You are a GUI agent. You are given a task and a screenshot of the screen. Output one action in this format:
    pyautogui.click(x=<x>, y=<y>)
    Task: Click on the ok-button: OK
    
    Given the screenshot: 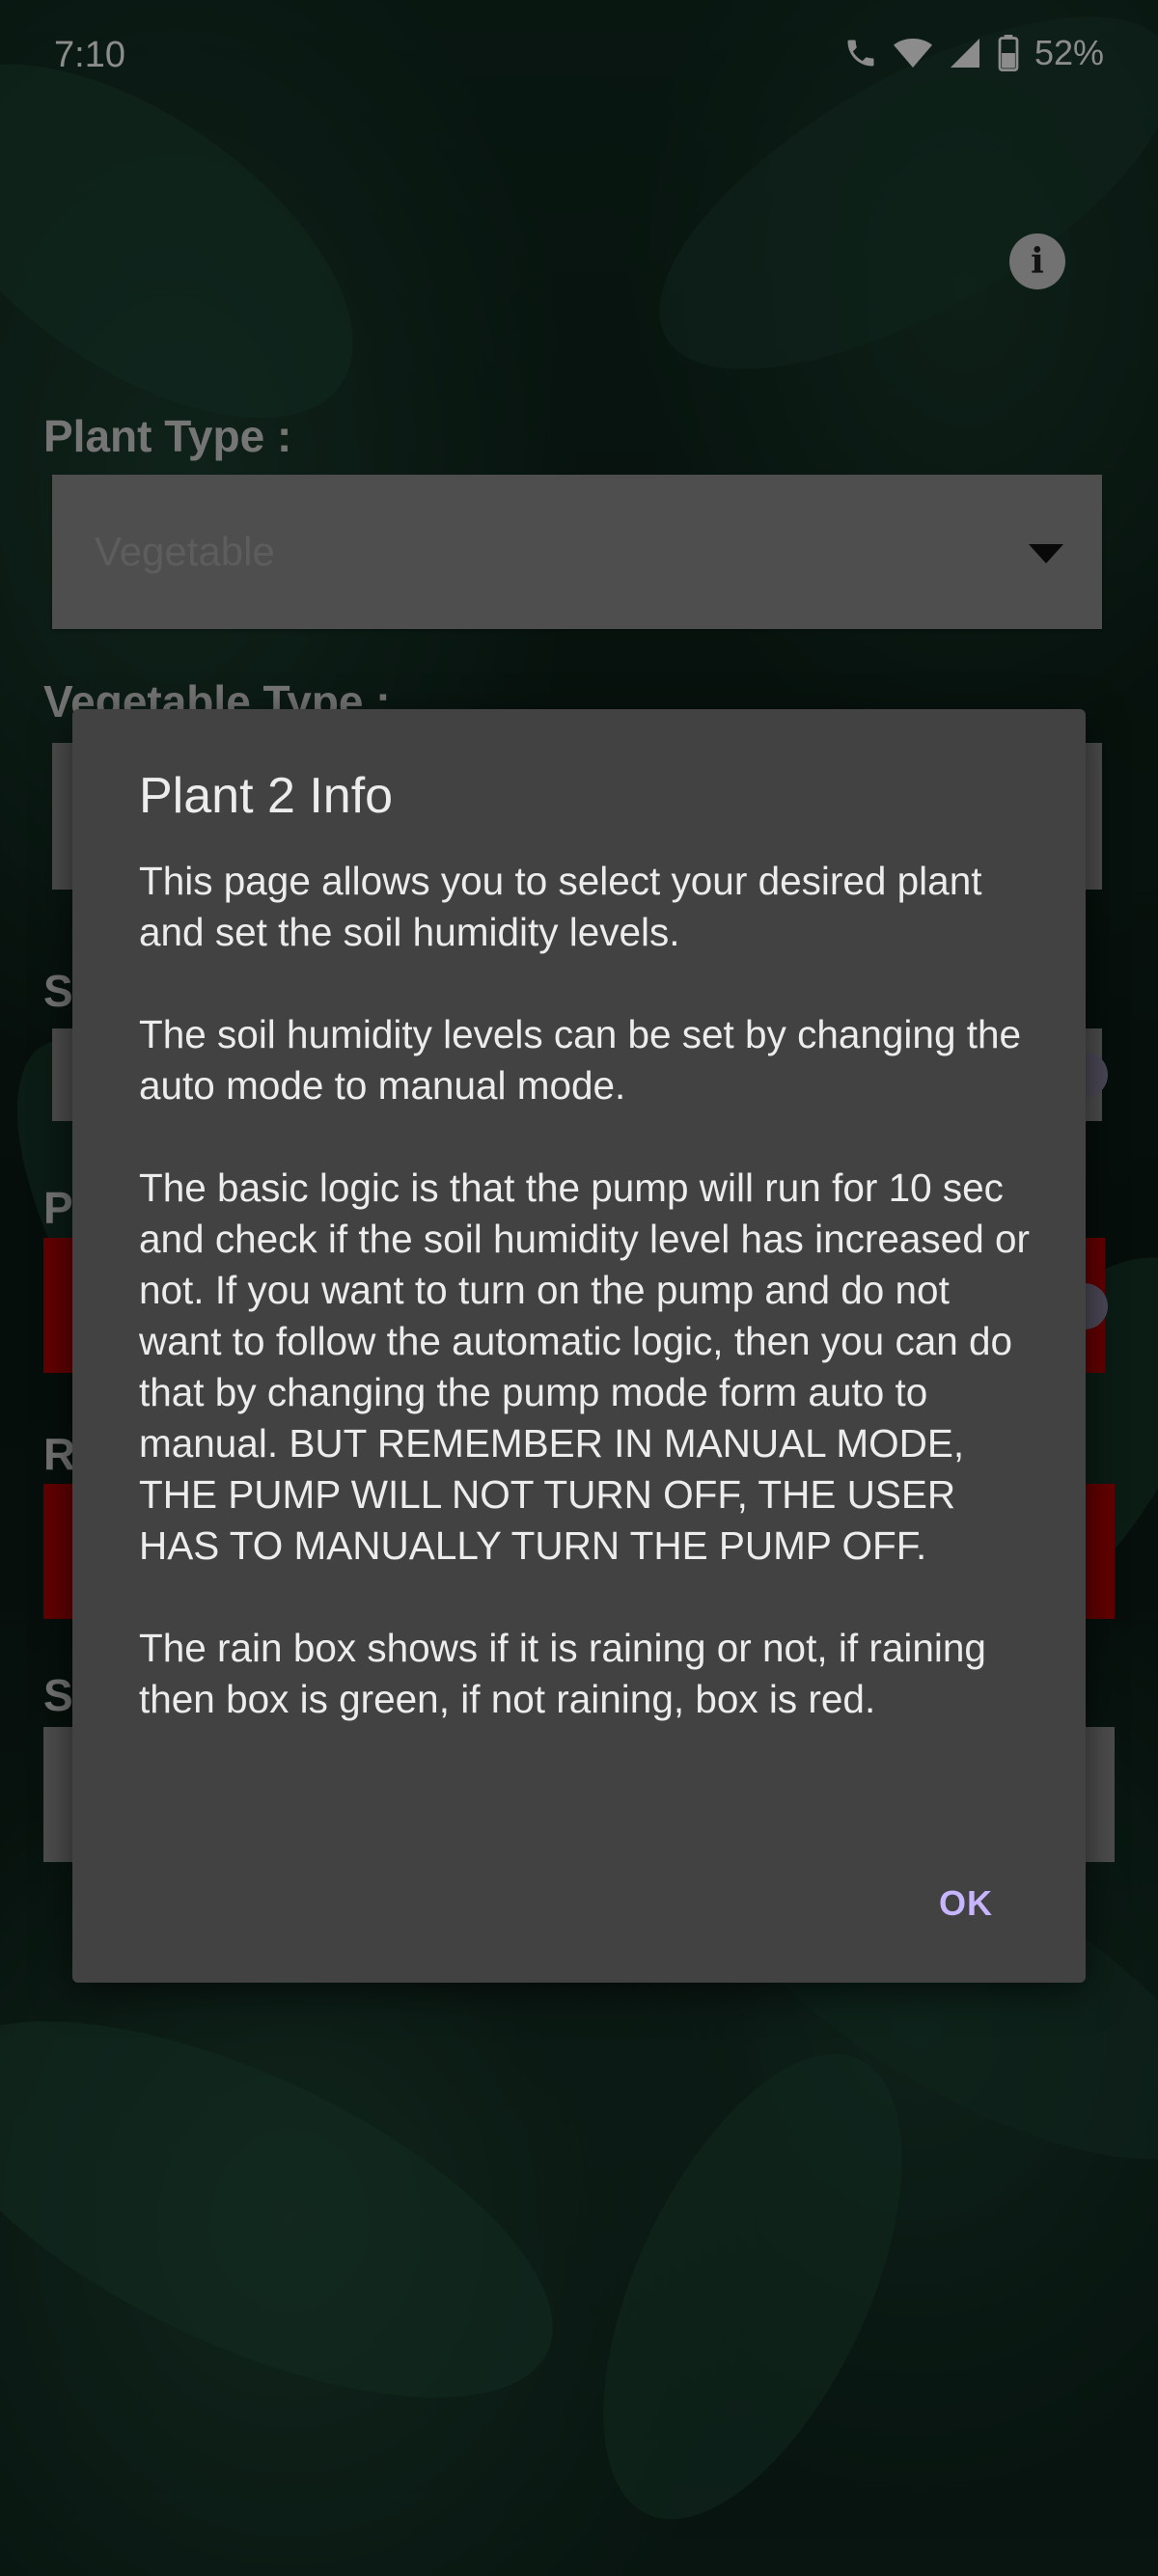 What is the action you would take?
    pyautogui.click(x=966, y=1903)
    